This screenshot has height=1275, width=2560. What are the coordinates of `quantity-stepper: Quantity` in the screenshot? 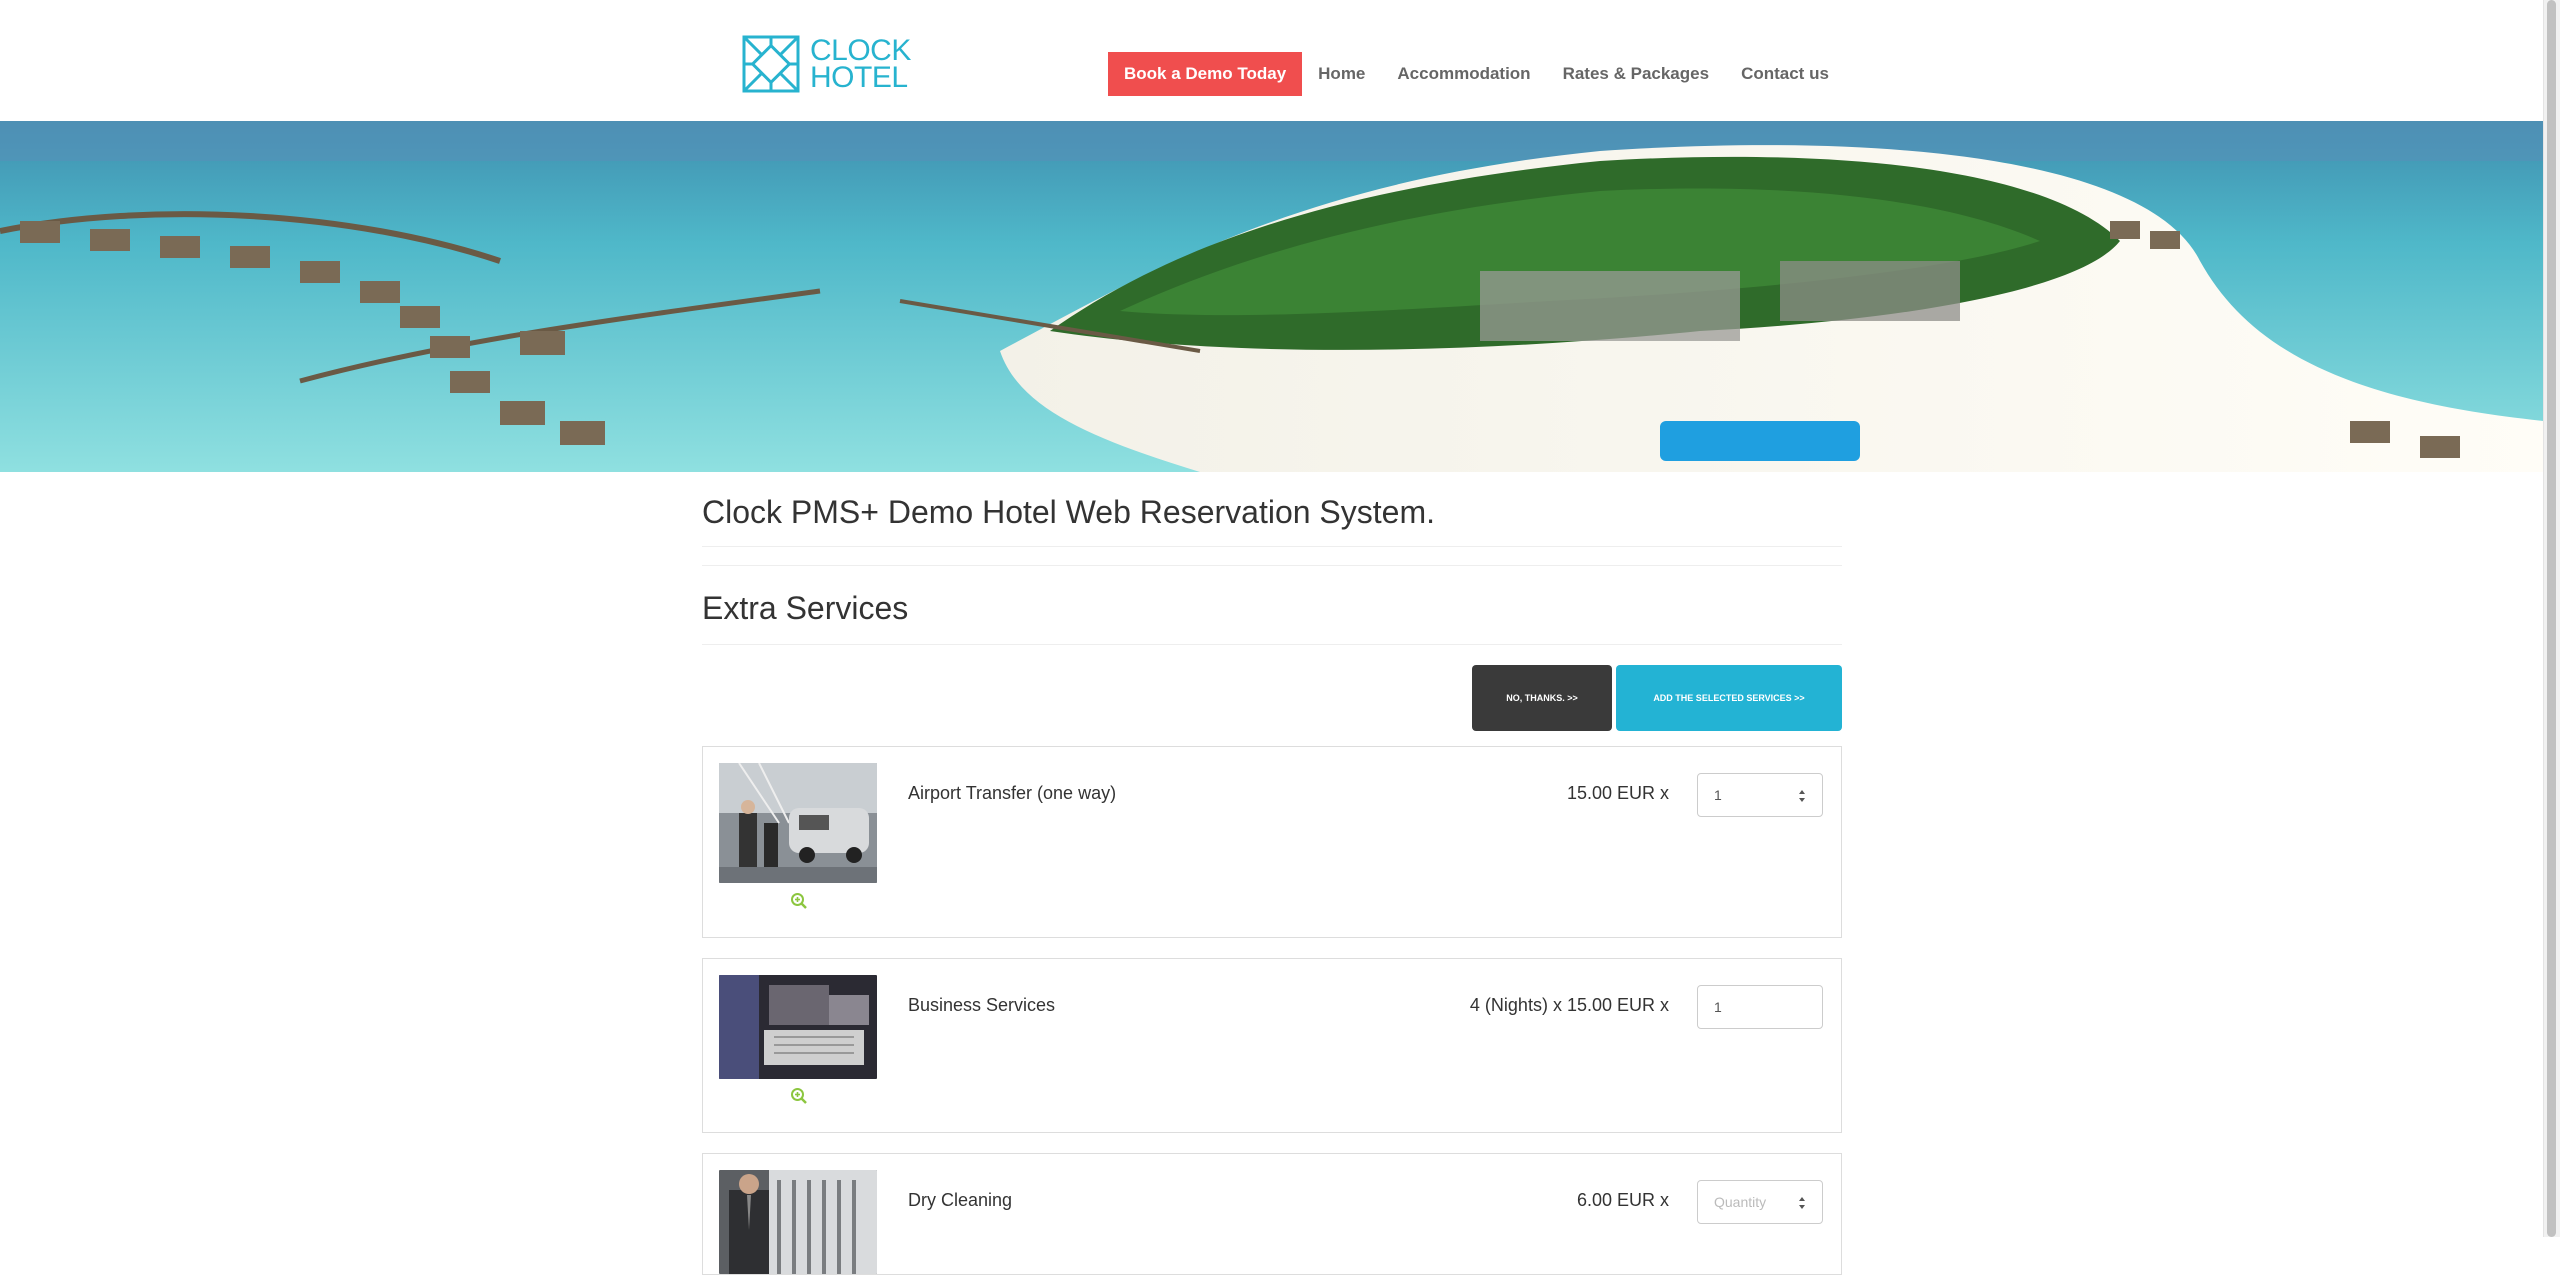 It's located at (1760, 1202).